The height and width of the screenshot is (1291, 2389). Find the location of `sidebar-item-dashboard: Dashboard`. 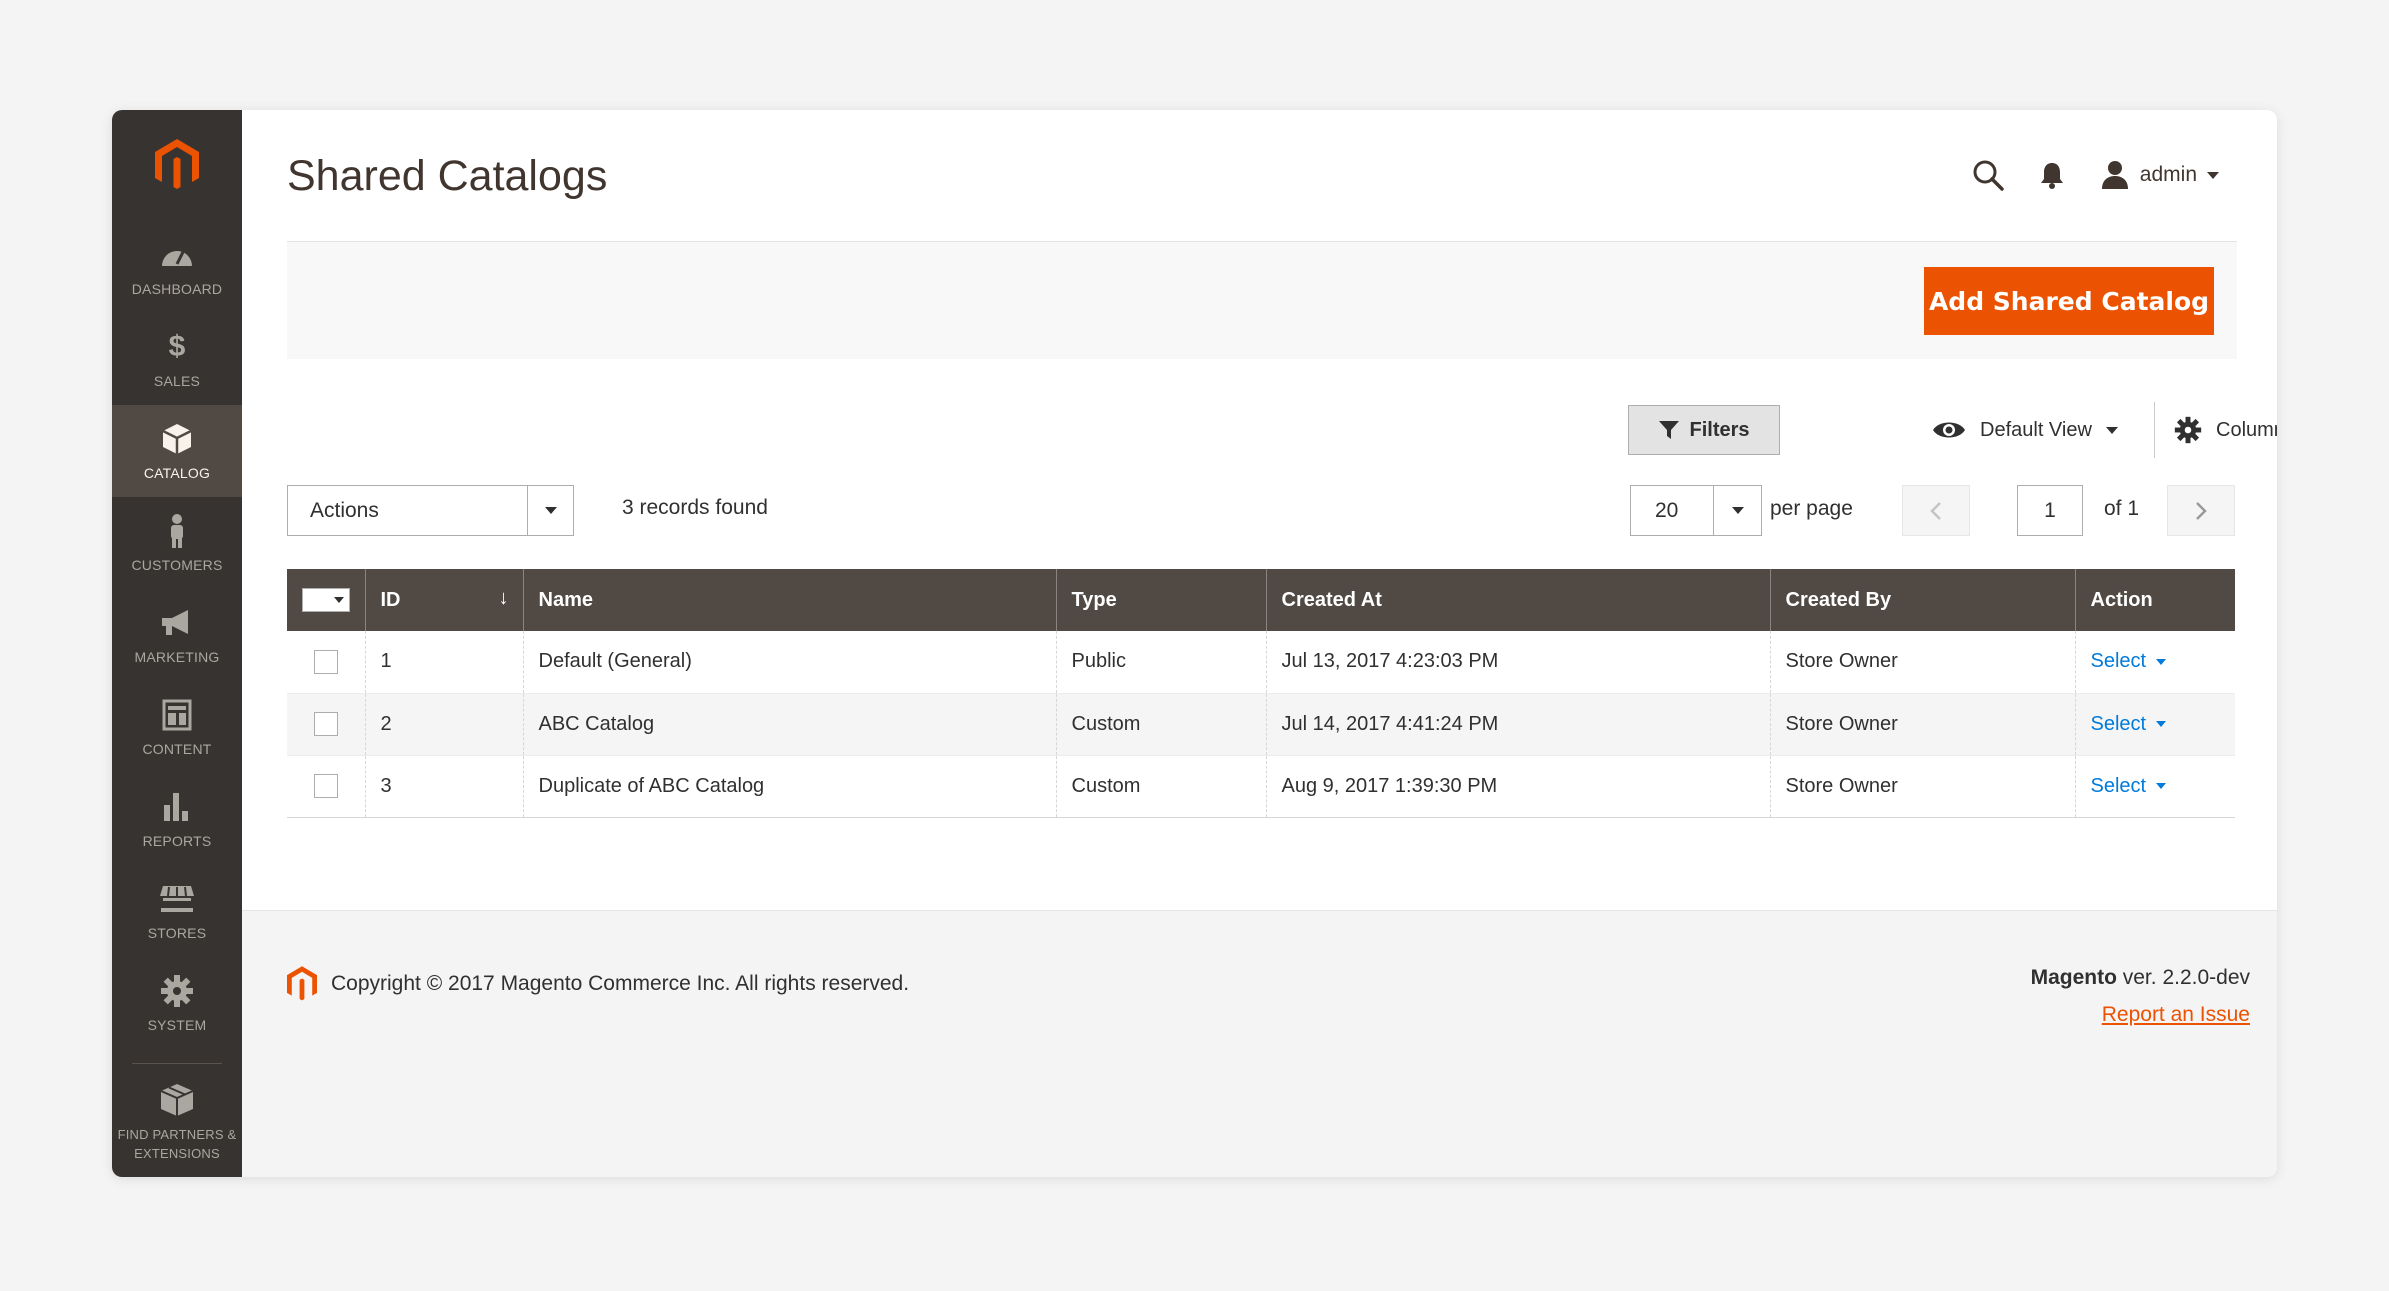

sidebar-item-dashboard: Dashboard is located at coordinates (177, 267).